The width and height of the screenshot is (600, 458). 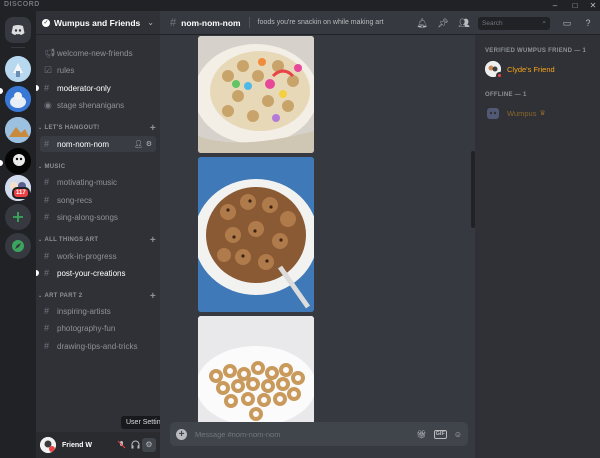 I want to click on maximize-button: □, so click(x=575, y=5).